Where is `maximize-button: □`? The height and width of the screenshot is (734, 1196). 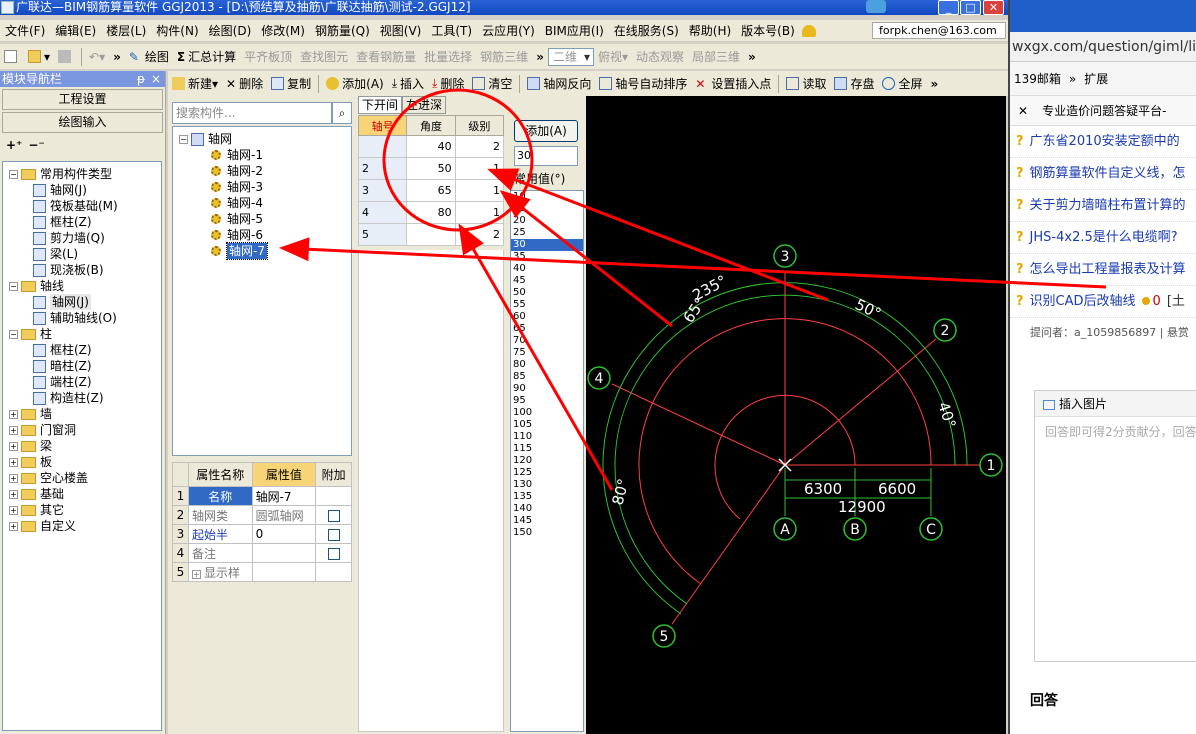 maximize-button: □ is located at coordinates (970, 7).